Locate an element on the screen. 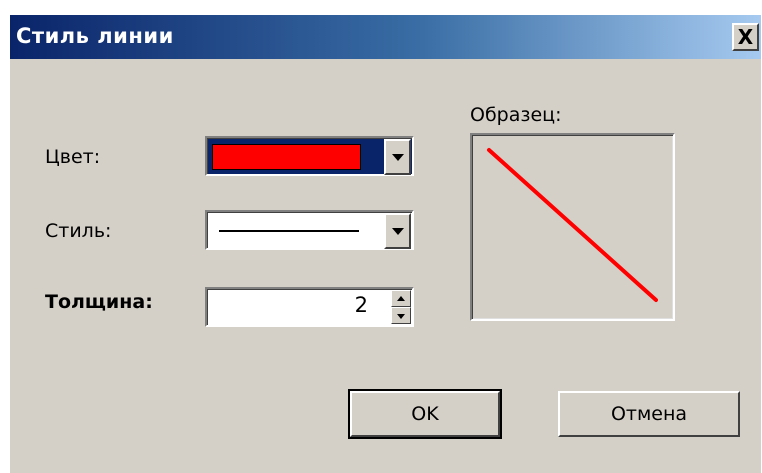 Image resolution: width=762 pixels, height=473 pixels. thickness-spinbox: 2 is located at coordinates (309, 307).